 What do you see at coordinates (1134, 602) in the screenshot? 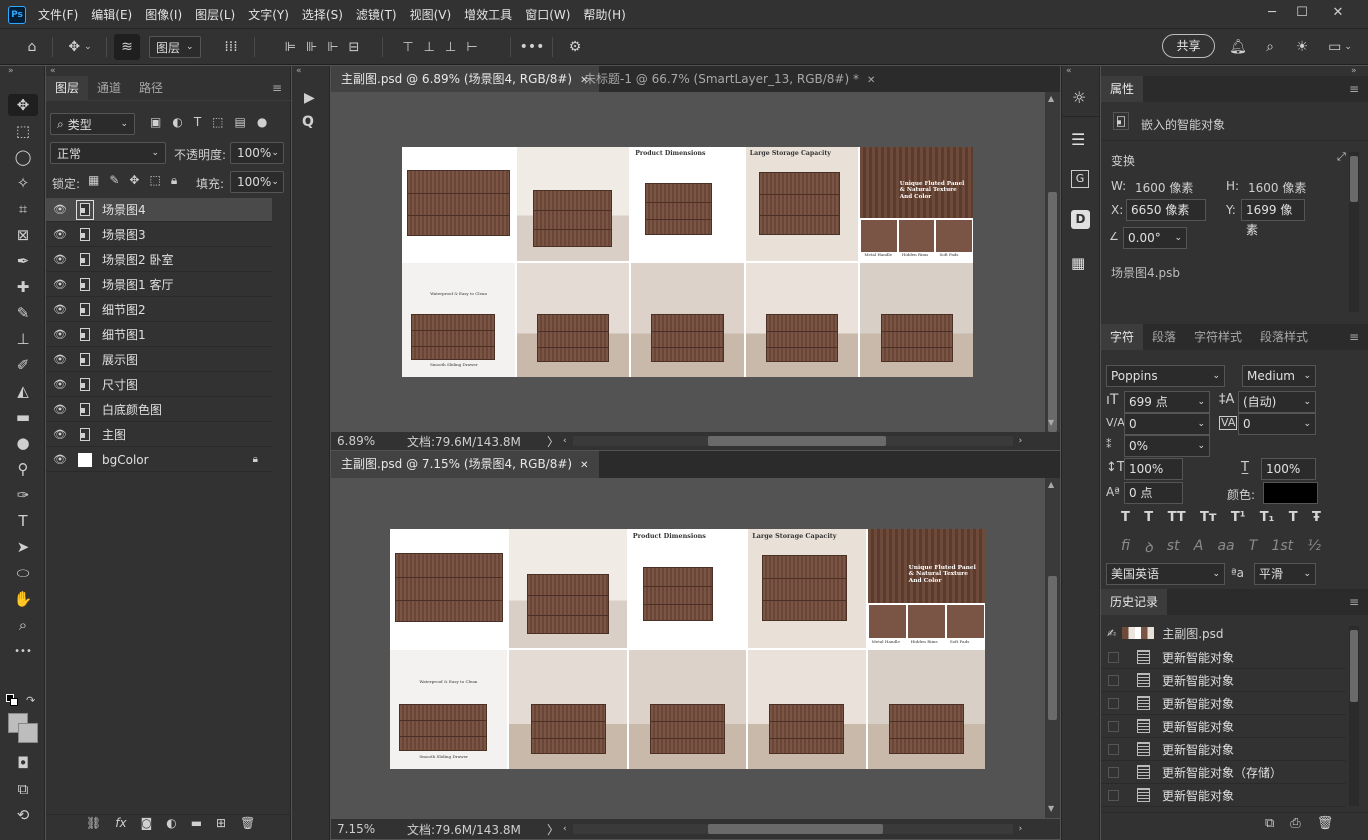
I see `tab-history: 历史记录` at bounding box center [1134, 602].